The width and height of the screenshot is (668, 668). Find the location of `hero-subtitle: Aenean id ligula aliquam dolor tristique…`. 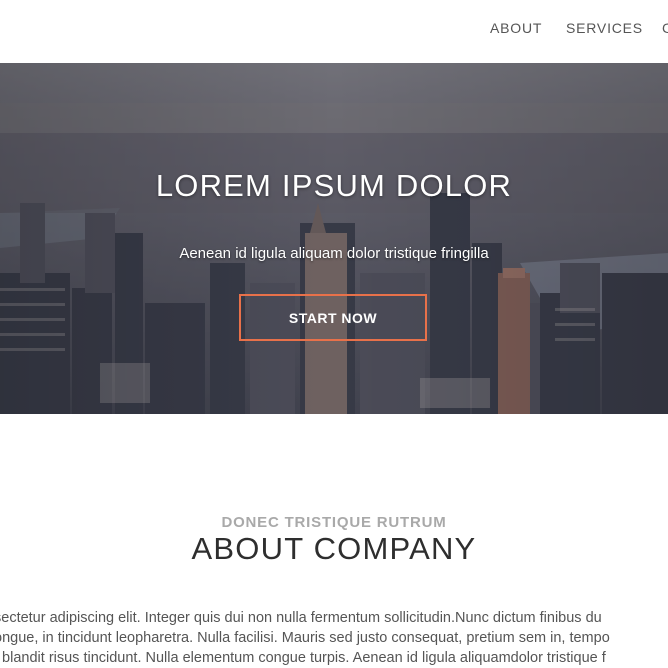

hero-subtitle: Aenean id ligula aliquam dolor tristique… is located at coordinates (334, 253).